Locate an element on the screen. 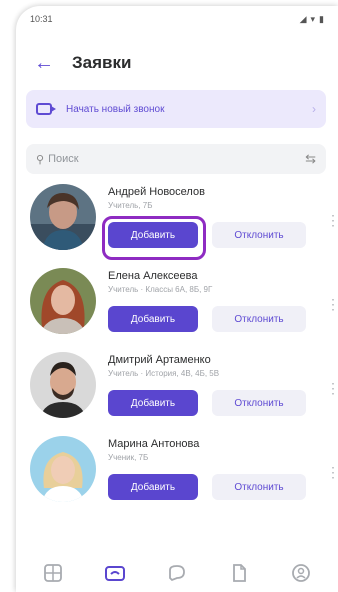  search-input is located at coordinates (177, 159).